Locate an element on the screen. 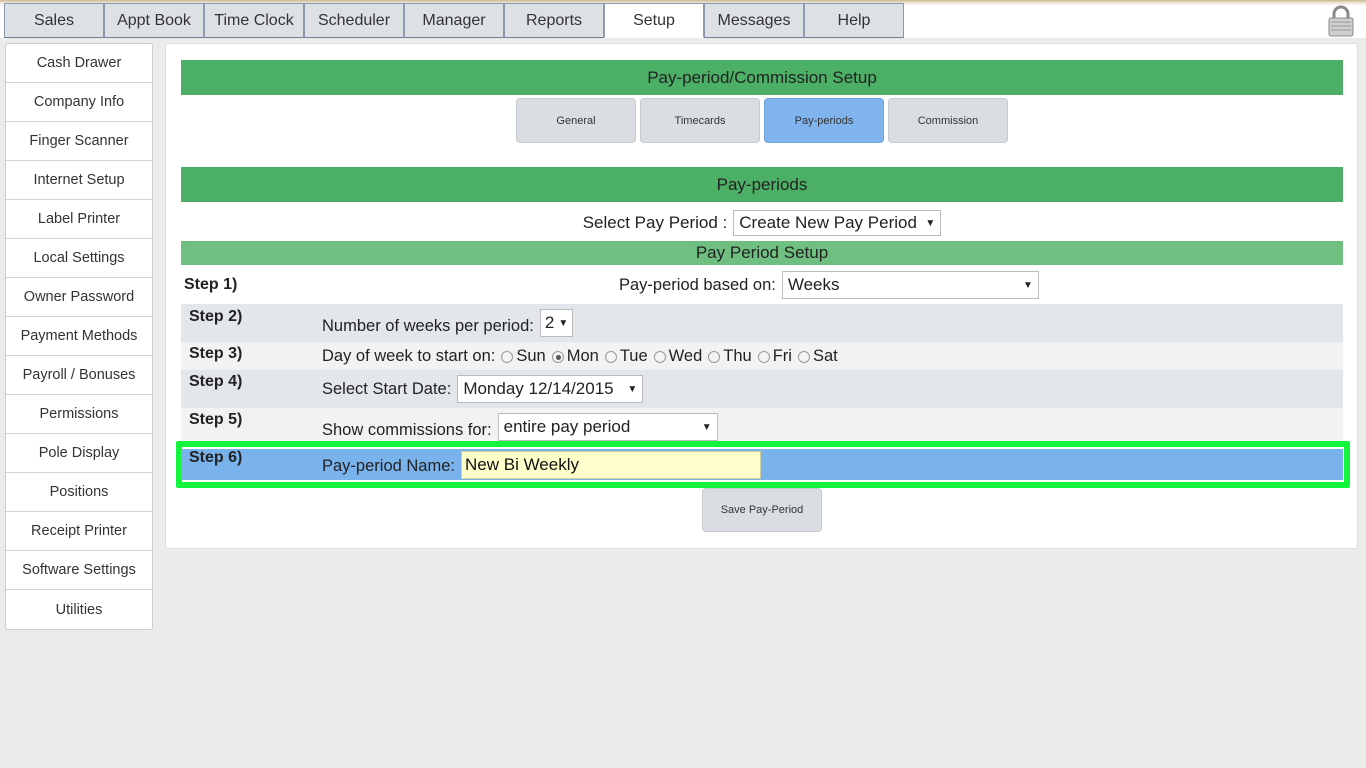  step-6-label: Step 6) is located at coordinates (216, 457).